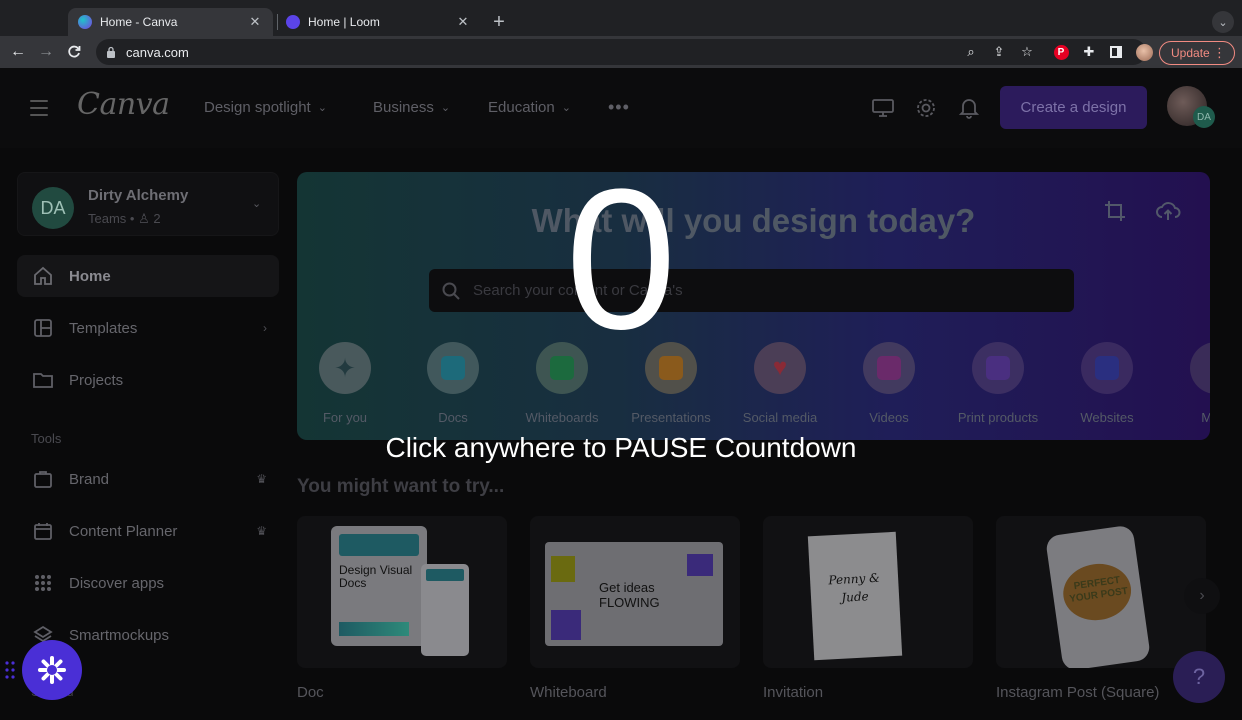 The height and width of the screenshot is (720, 1242). I want to click on countdown-number: 0, so click(621, 259).